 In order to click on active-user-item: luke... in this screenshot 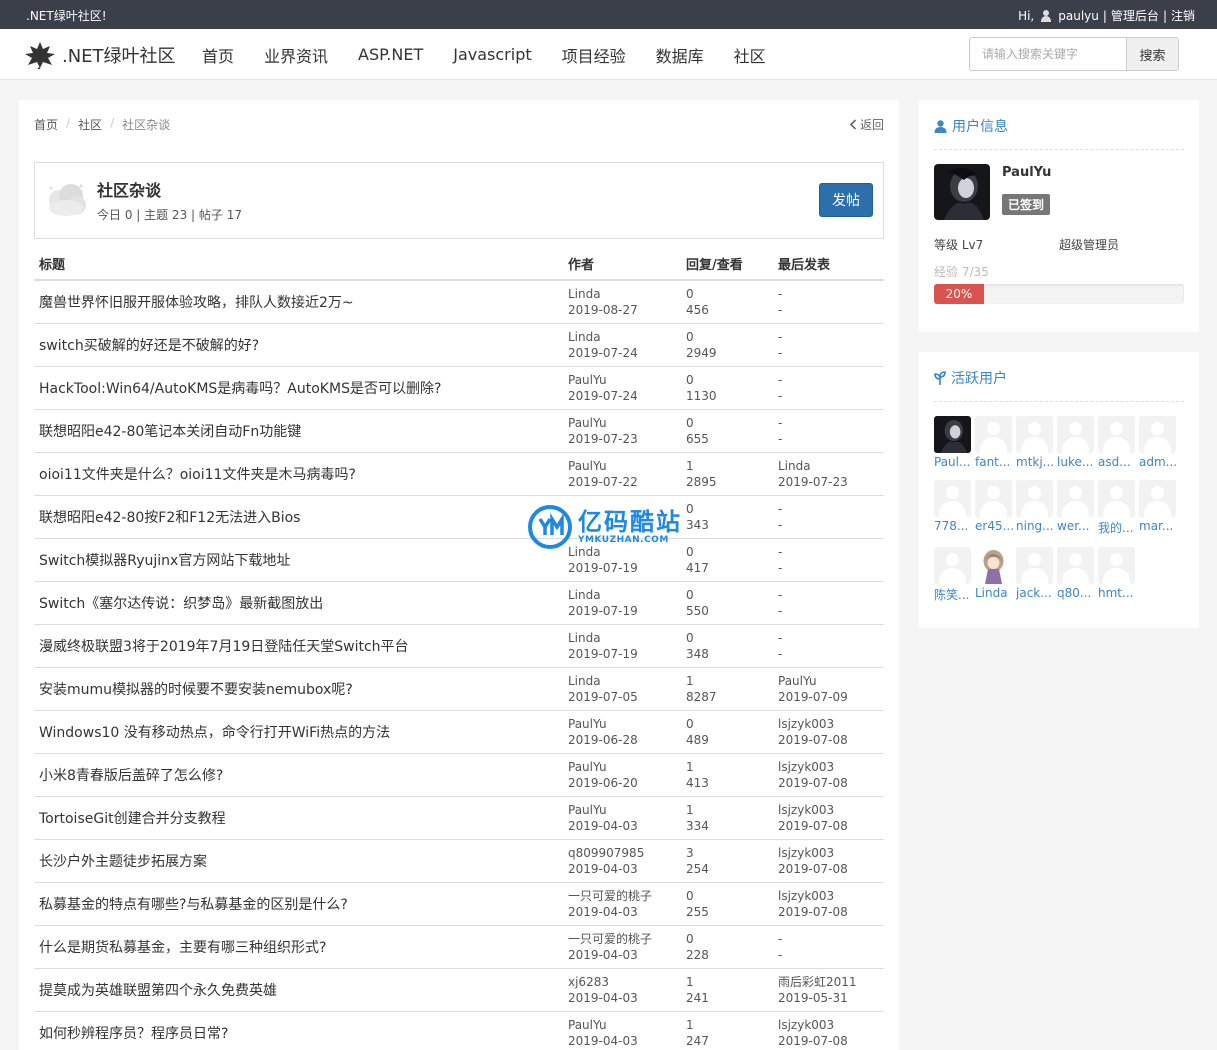, I will do `click(1075, 442)`.